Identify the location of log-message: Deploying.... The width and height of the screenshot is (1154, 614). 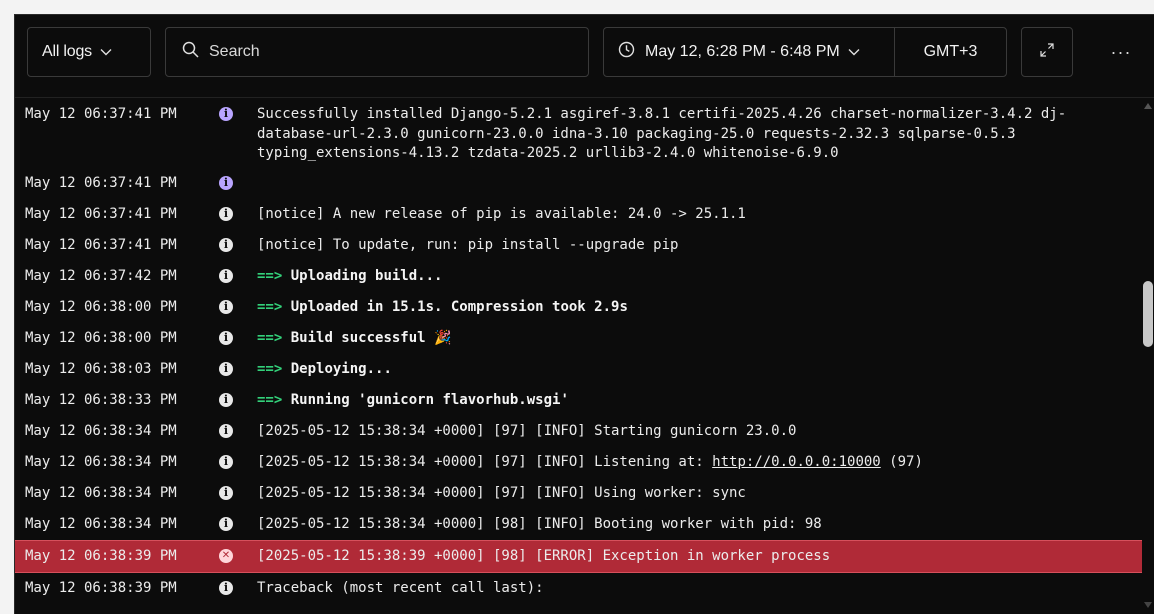
(341, 368).